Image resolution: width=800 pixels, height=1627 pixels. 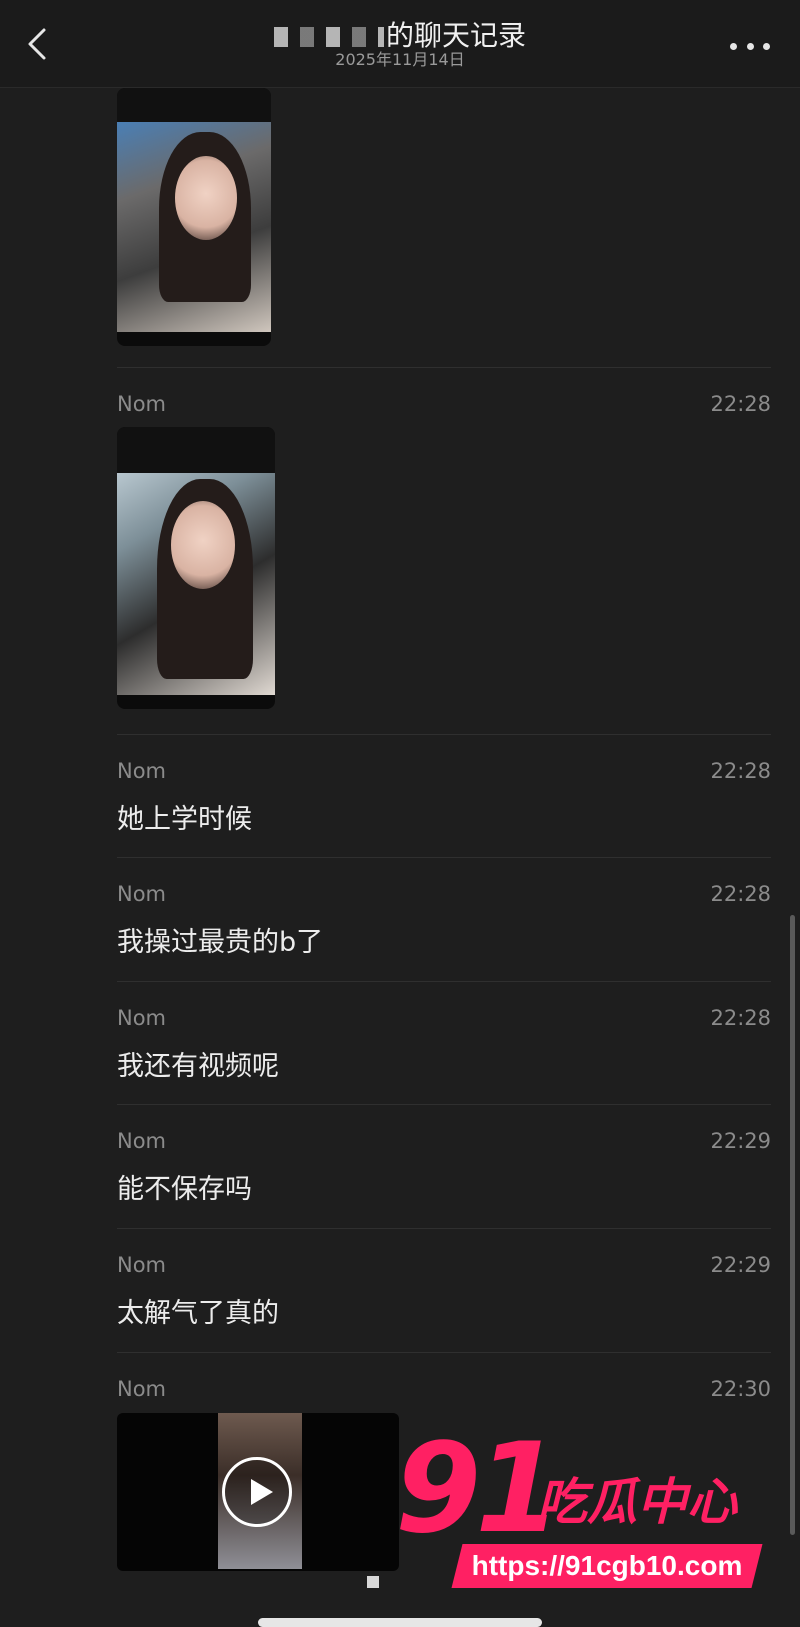 I want to click on top-bar: 的聊天记录 2025年11月14日, so click(x=400, y=44).